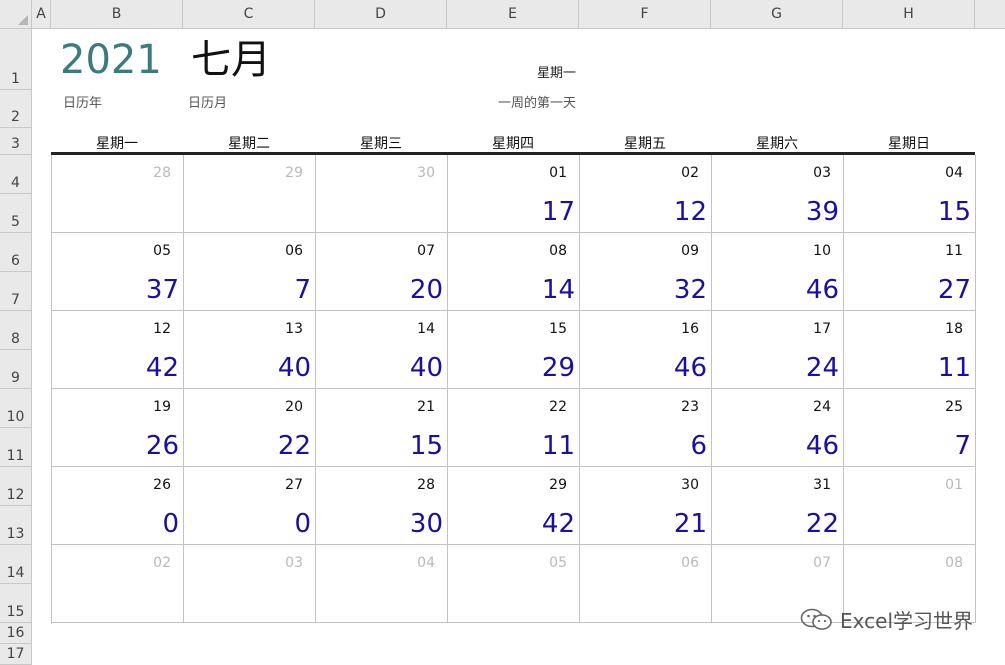 This screenshot has width=1005, height=665. Describe the element at coordinates (646, 428) in the screenshot. I see `calendar-cell: 23 6` at that location.